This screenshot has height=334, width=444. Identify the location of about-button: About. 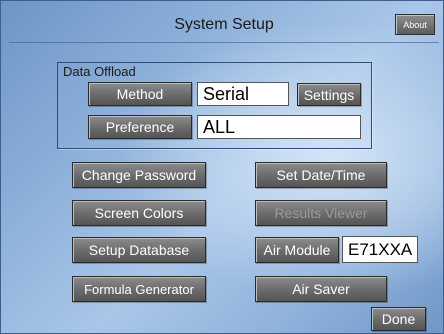
(415, 24).